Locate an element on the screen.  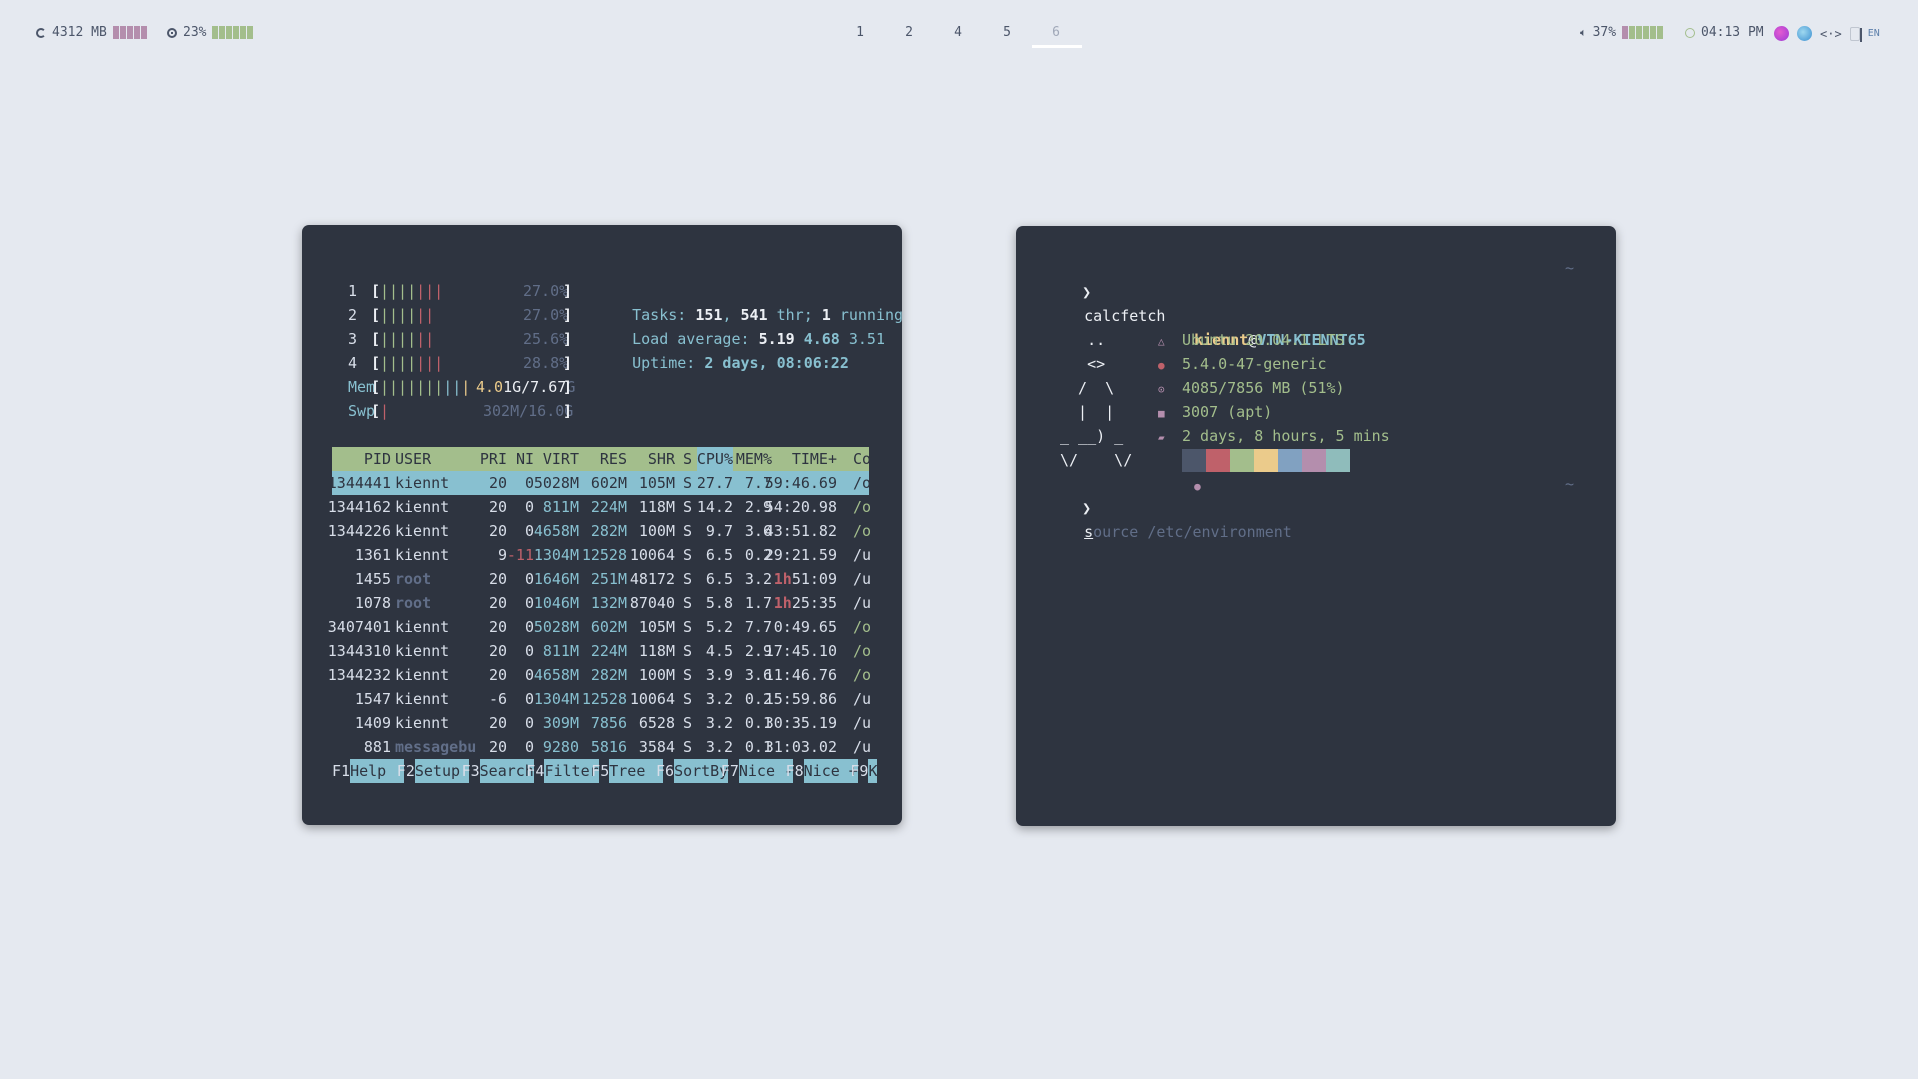
keyboard-layout: EN is located at coordinates (1874, 33).